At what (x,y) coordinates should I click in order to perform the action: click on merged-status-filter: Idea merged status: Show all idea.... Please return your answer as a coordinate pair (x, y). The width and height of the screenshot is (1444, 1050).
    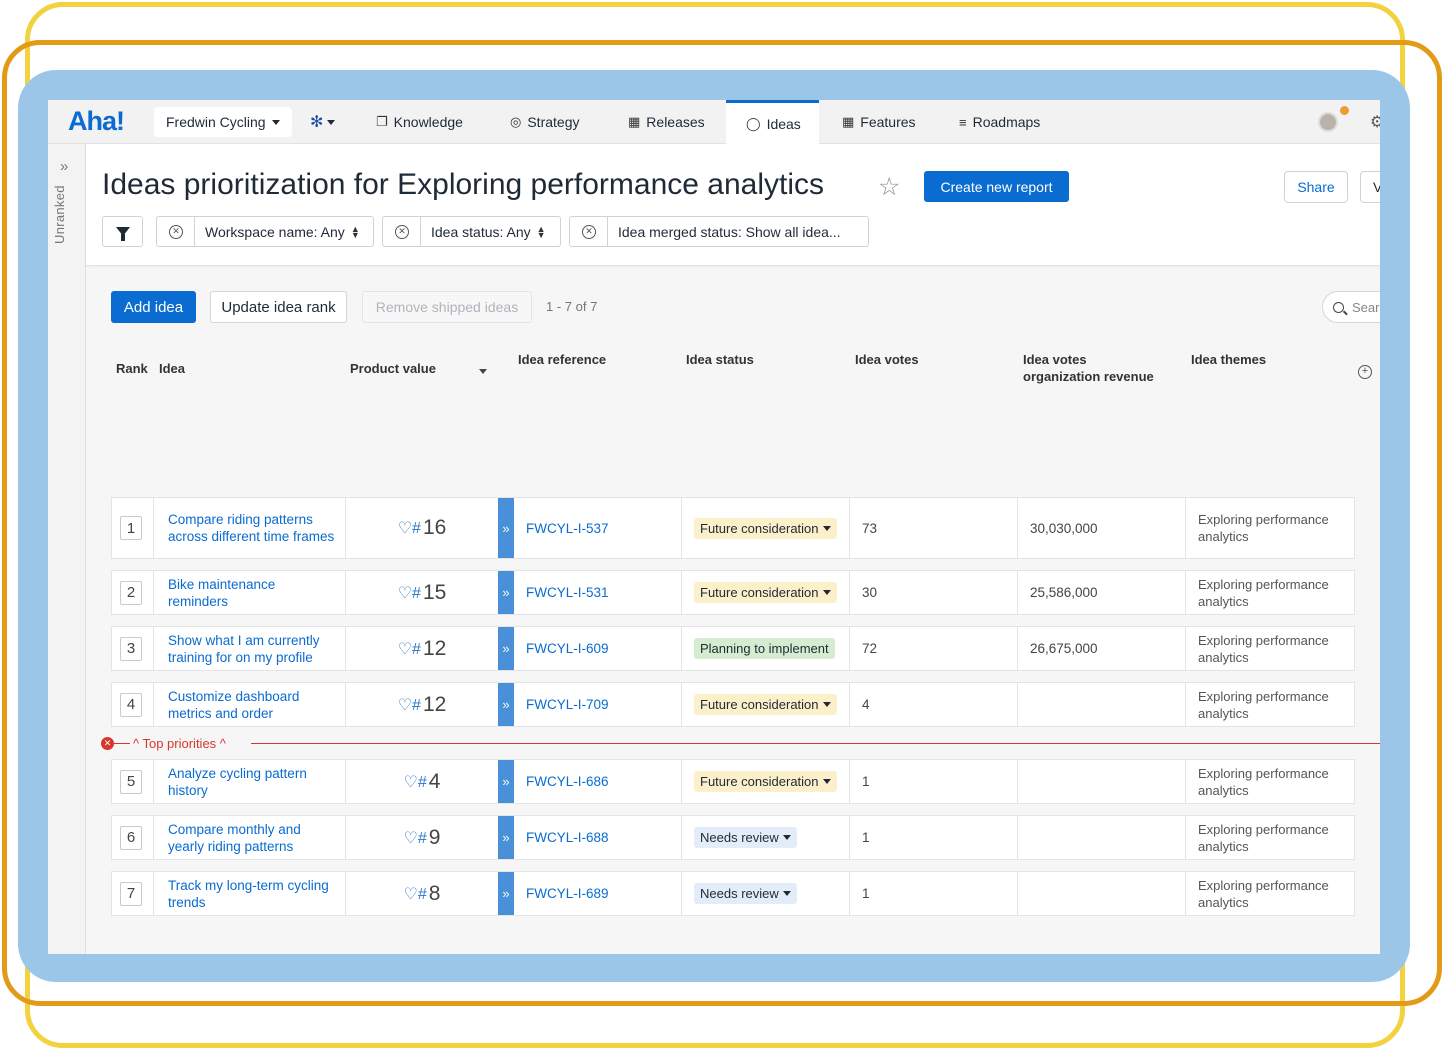
    Looking at the image, I should click on (738, 231).